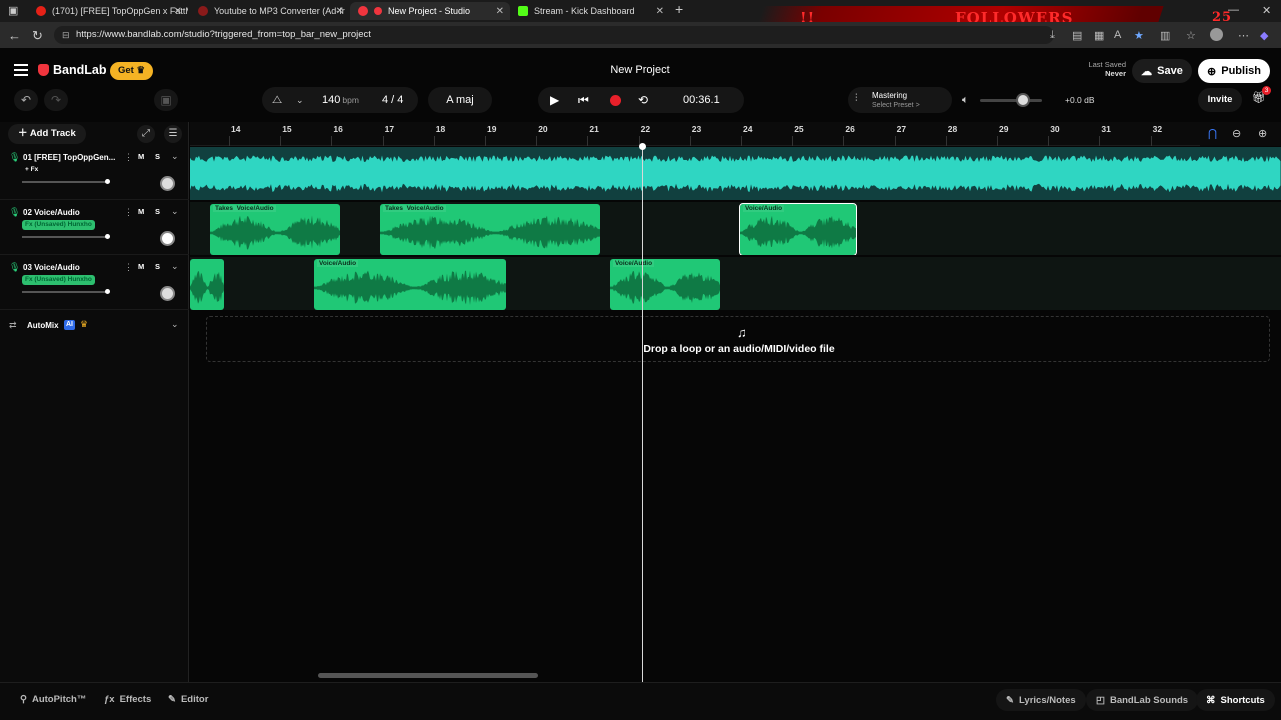  What do you see at coordinates (590, 11) in the screenshot?
I see `tab-kick-dashboard: Stream - Kick Dashboard ✕` at bounding box center [590, 11].